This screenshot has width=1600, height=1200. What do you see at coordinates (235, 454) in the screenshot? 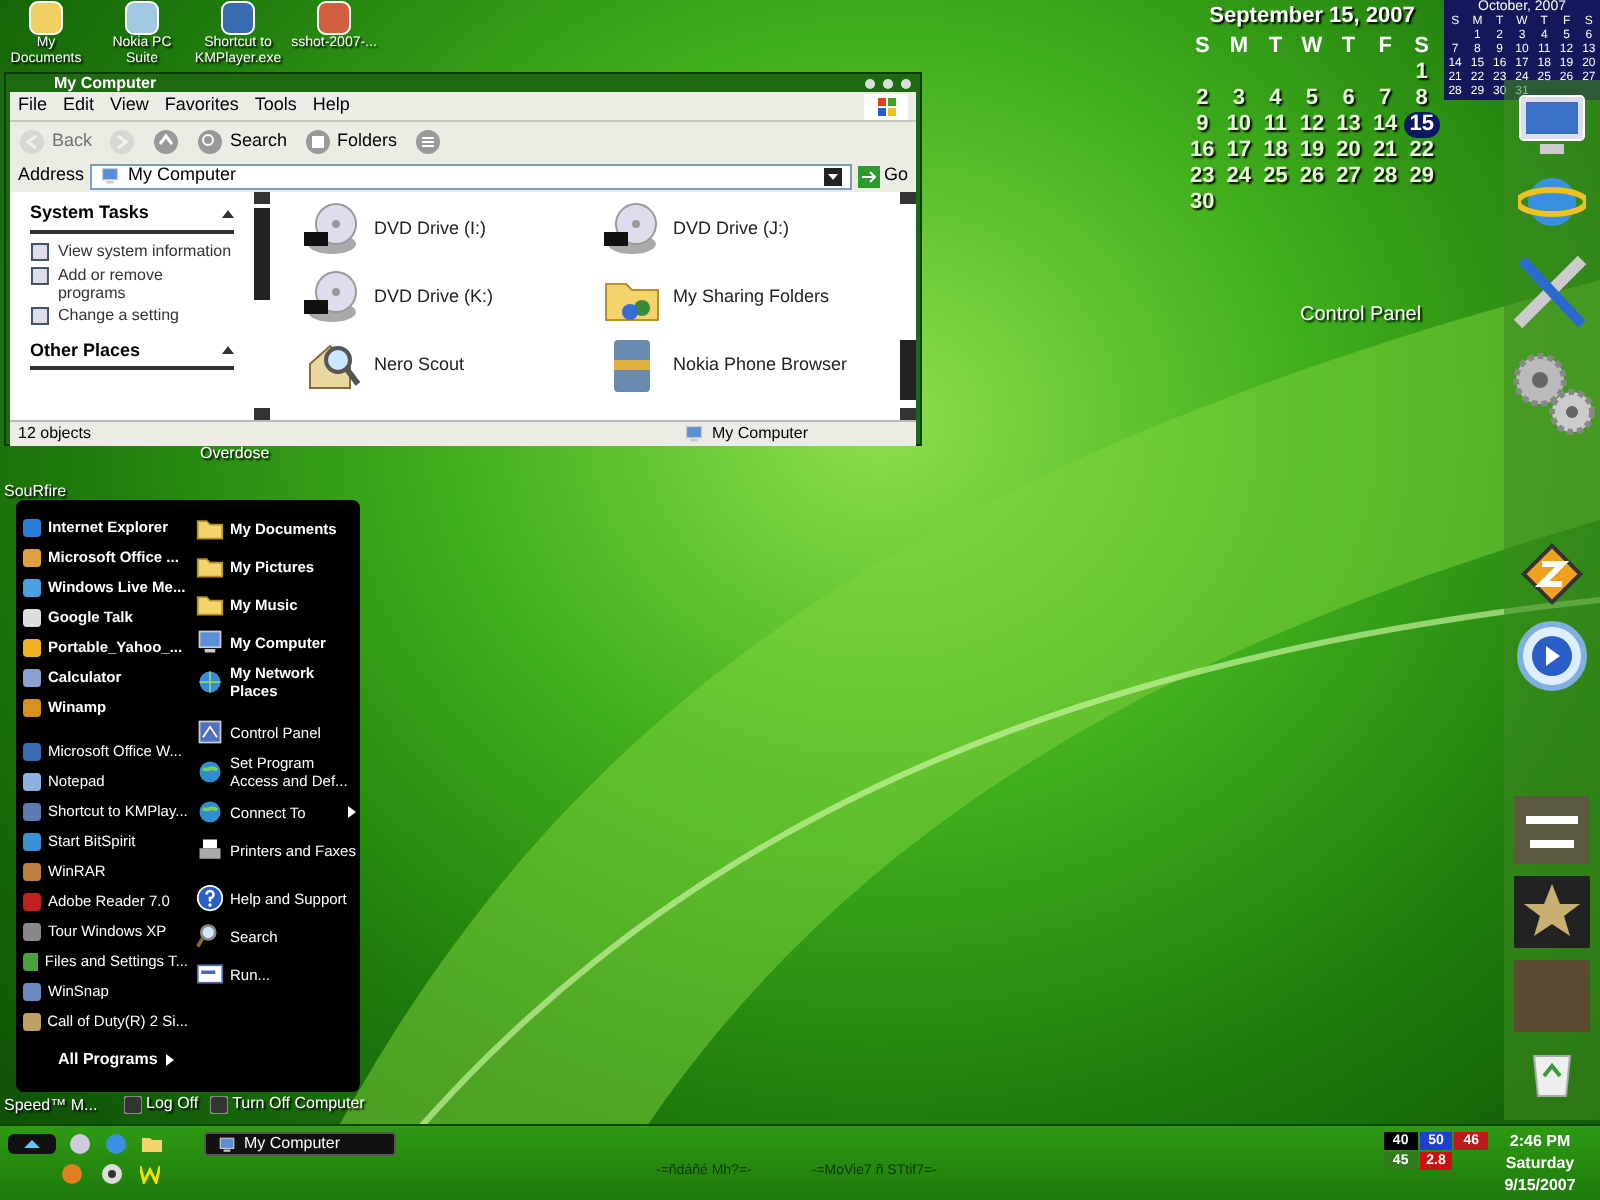
I see `icon-label: Overdose` at bounding box center [235, 454].